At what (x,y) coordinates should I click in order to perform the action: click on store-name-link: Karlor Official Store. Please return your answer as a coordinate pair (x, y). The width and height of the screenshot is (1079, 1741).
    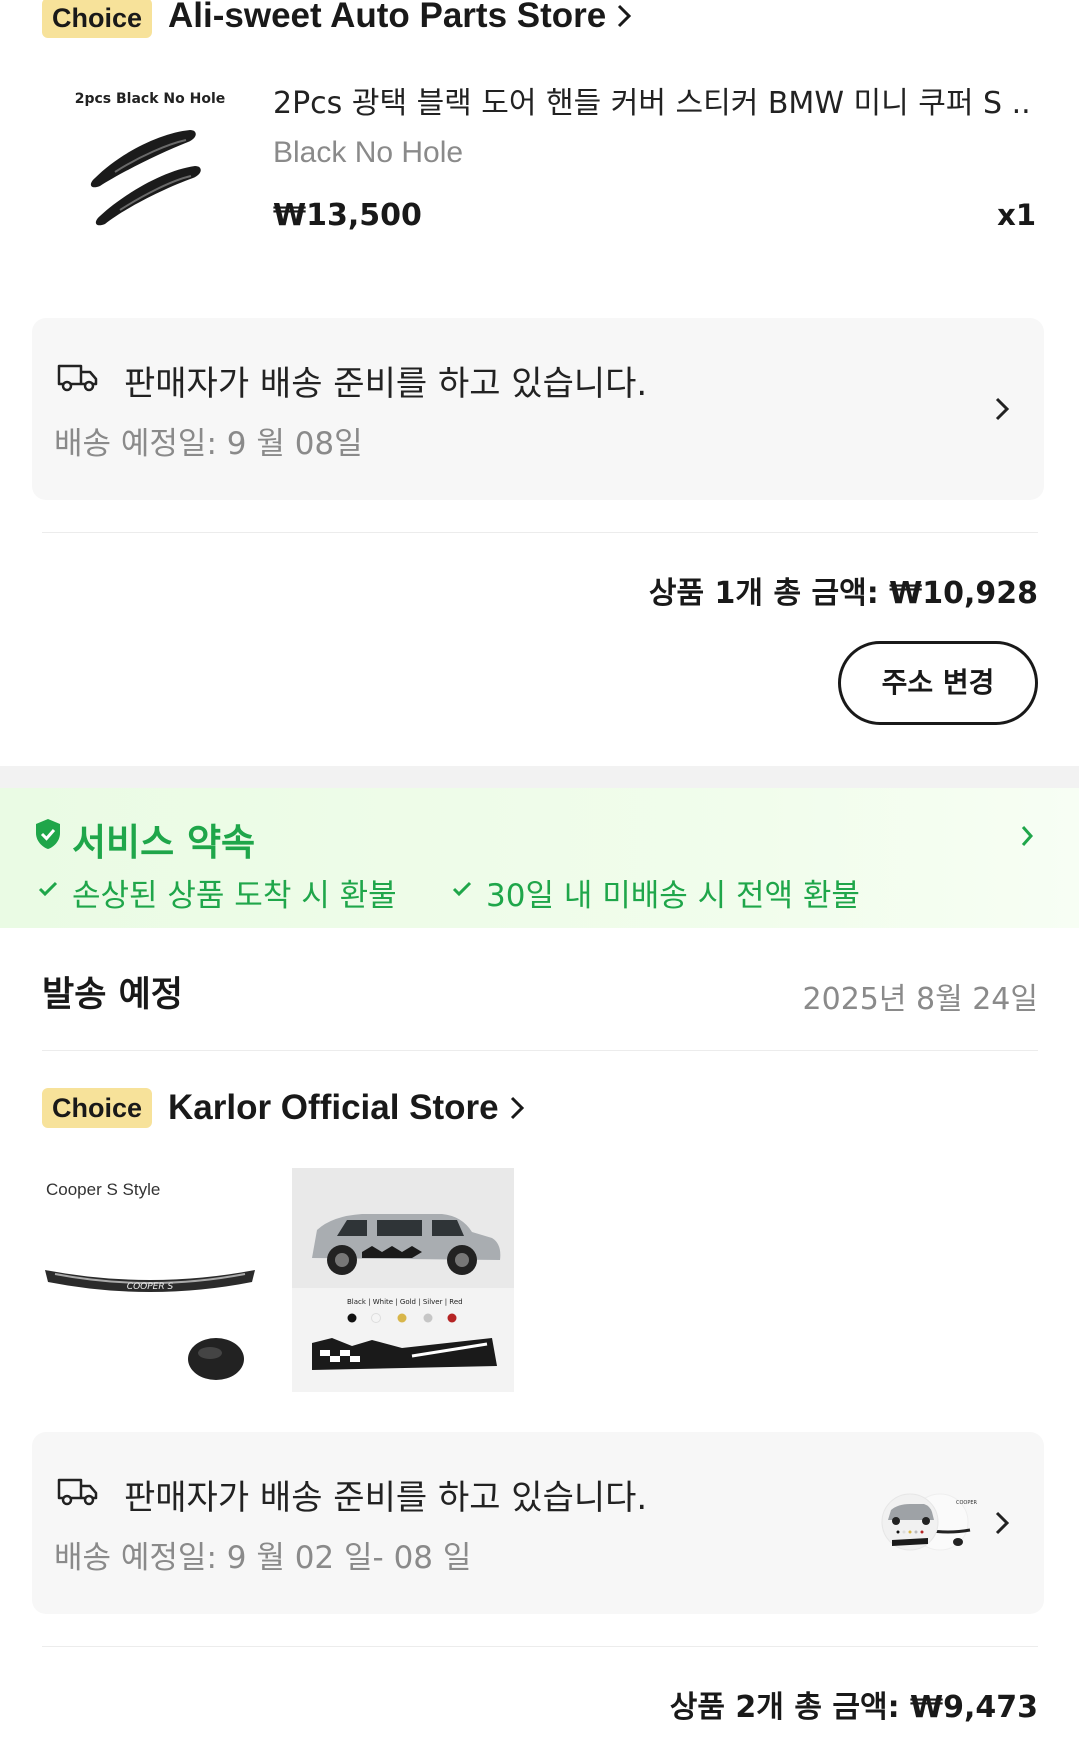
    Looking at the image, I should click on (346, 1109).